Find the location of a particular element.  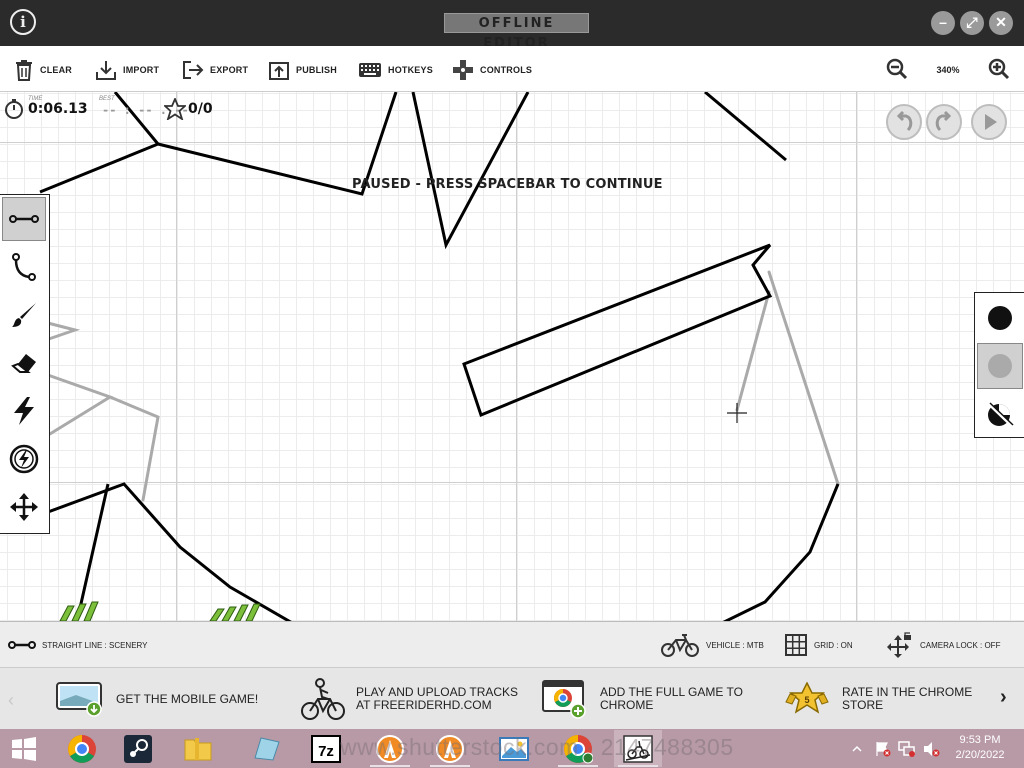

hotkeys-label: HOTKEYS is located at coordinates (410, 70).